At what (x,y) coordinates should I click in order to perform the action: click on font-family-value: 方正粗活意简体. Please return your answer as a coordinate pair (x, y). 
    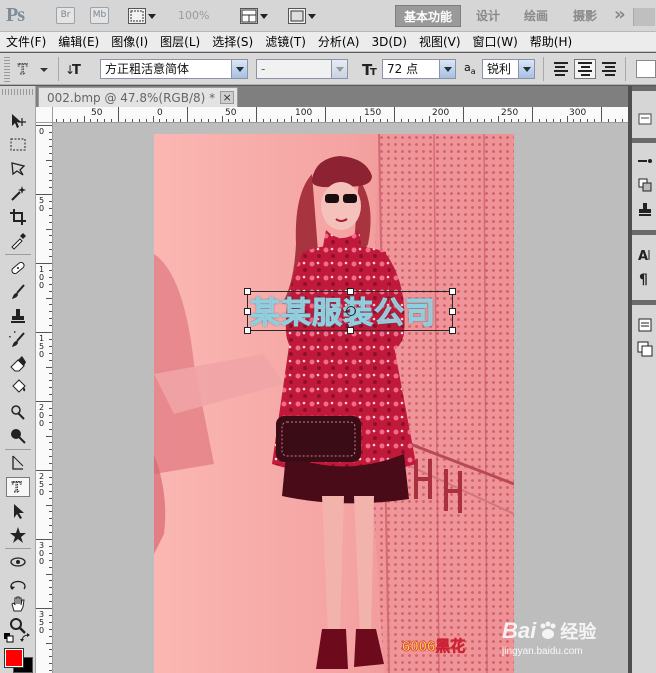
    Looking at the image, I should click on (147, 69).